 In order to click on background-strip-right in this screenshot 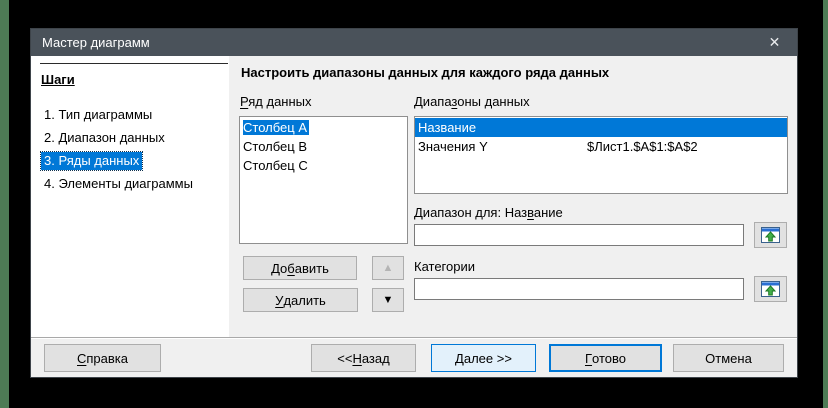, I will do `click(825, 204)`.